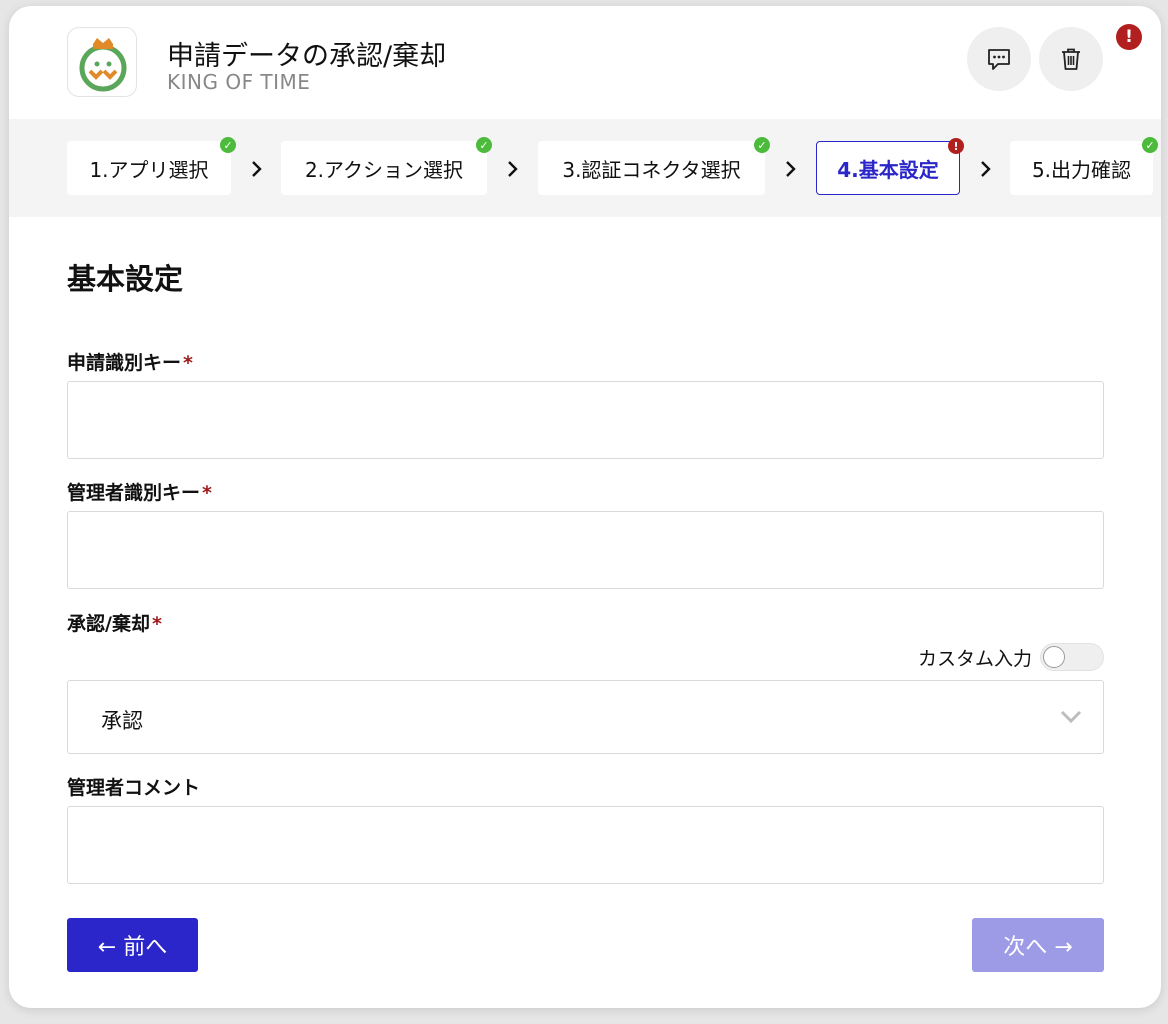 This screenshot has height=1024, width=1168. I want to click on step-output-confirm: 5.出力確認 ✓, so click(1084, 166).